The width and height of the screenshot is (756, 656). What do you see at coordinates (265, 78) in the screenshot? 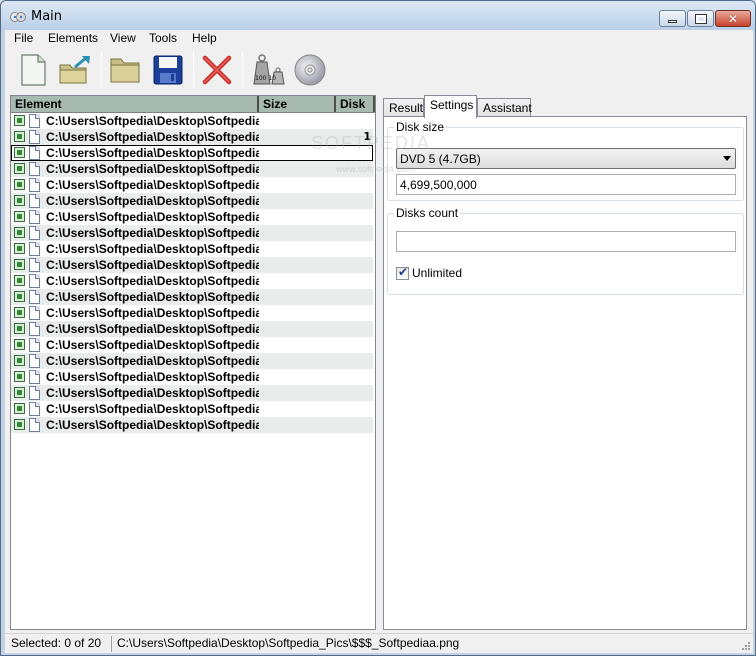
I see `svg-text: 100 10` at bounding box center [265, 78].